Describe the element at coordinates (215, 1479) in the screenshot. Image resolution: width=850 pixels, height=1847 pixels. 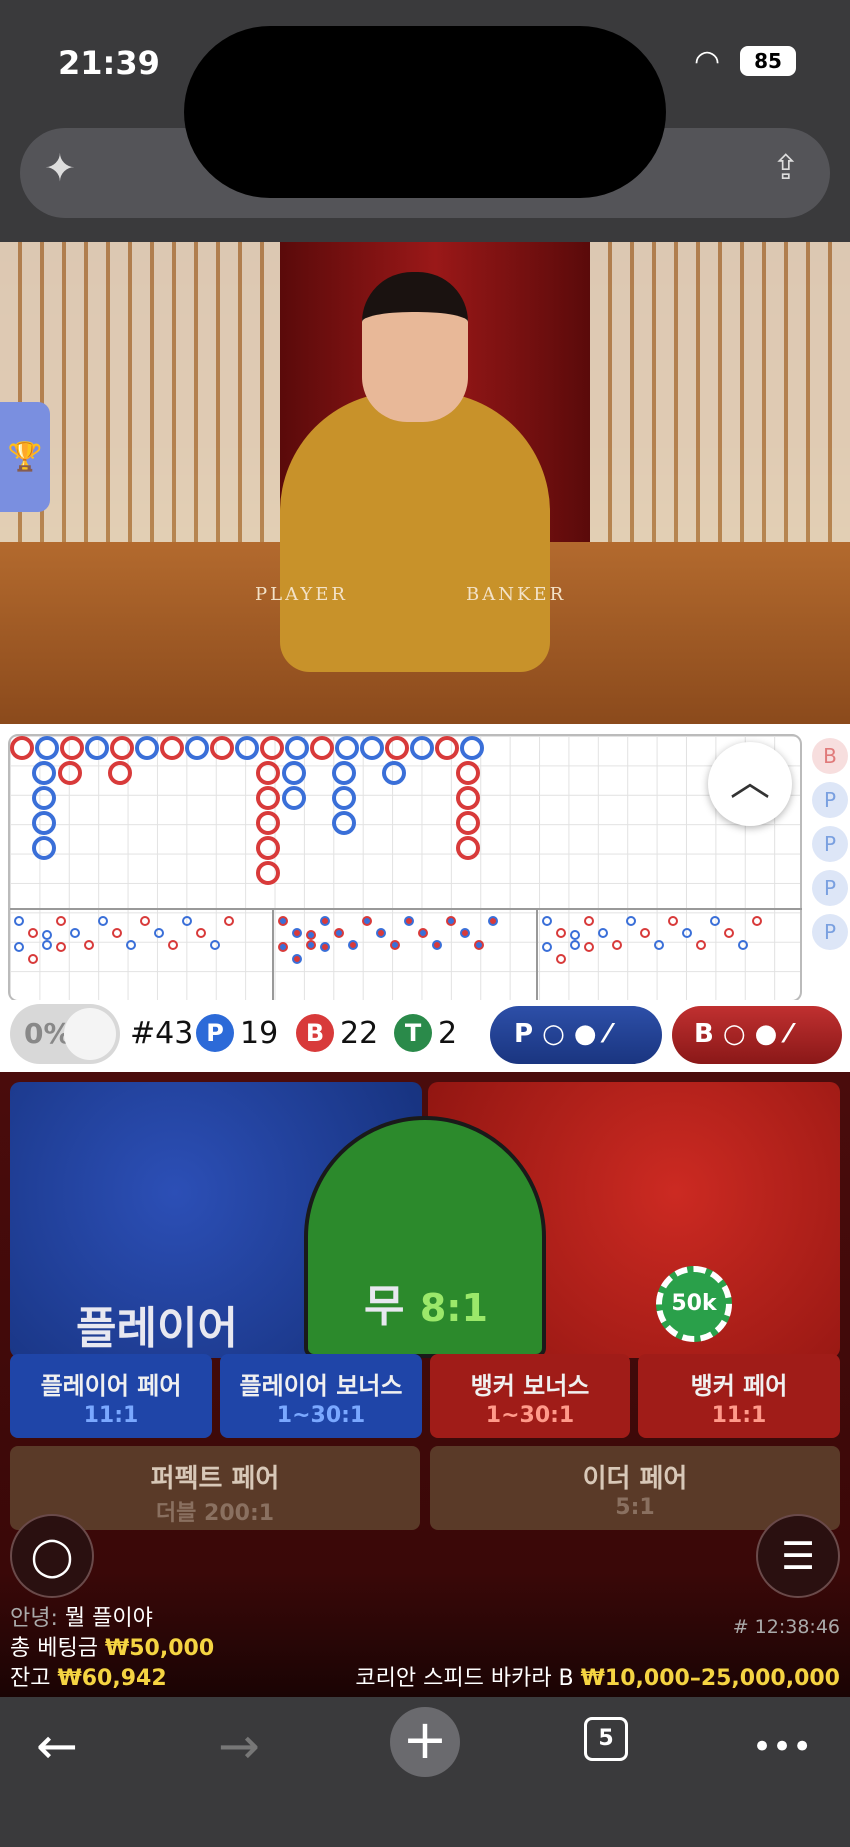
I see `perfect-pair-label: 퍼펙트 페어` at that location.